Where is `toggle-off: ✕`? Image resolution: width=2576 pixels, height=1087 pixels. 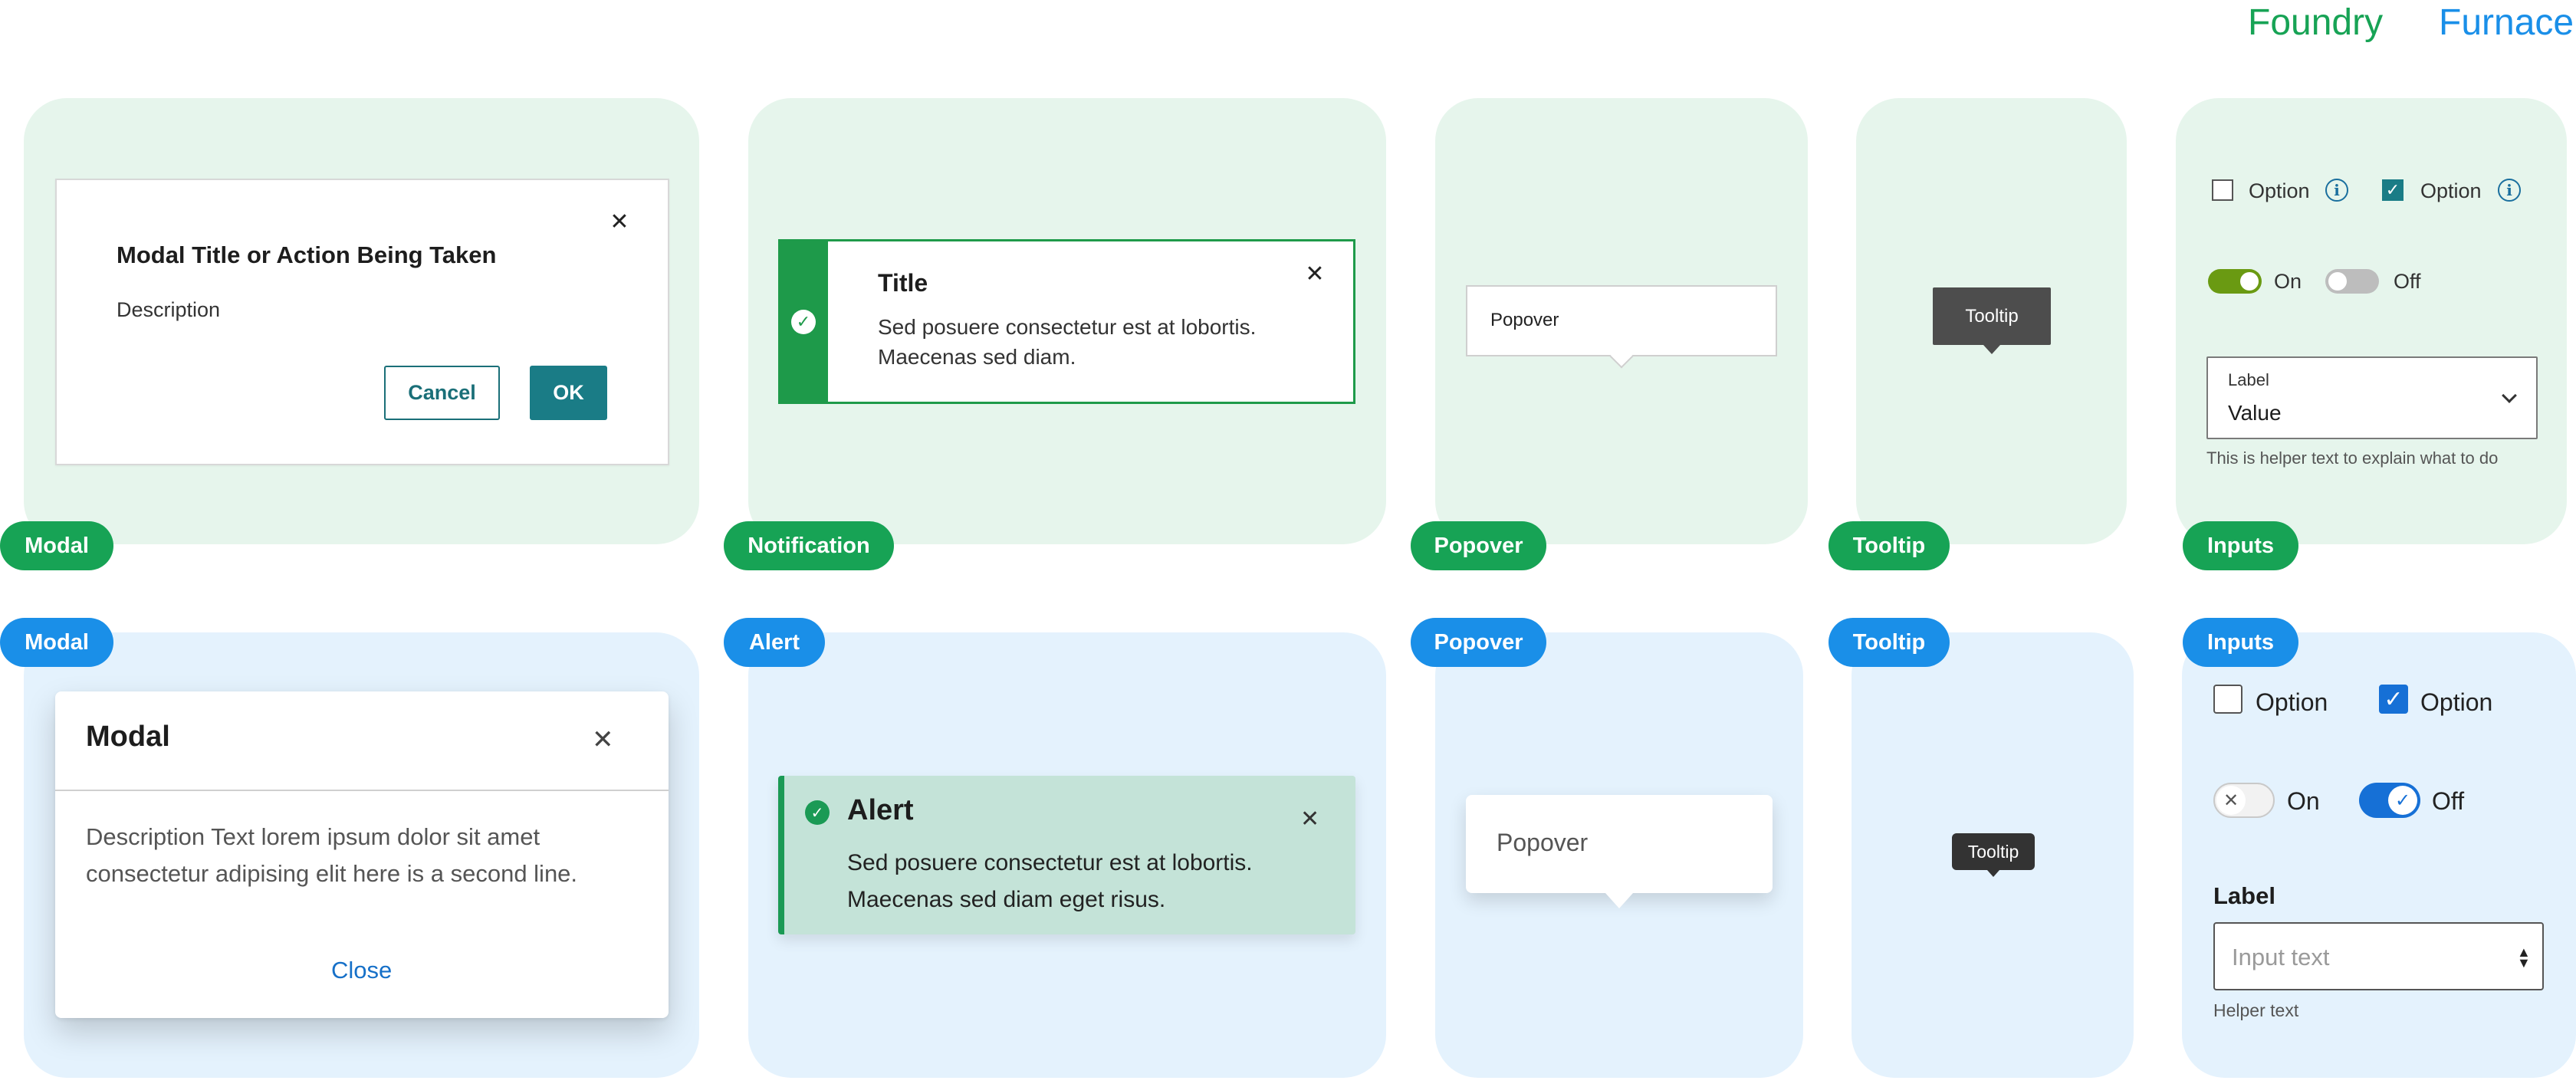
toggle-off: ✕ is located at coordinates (2244, 800).